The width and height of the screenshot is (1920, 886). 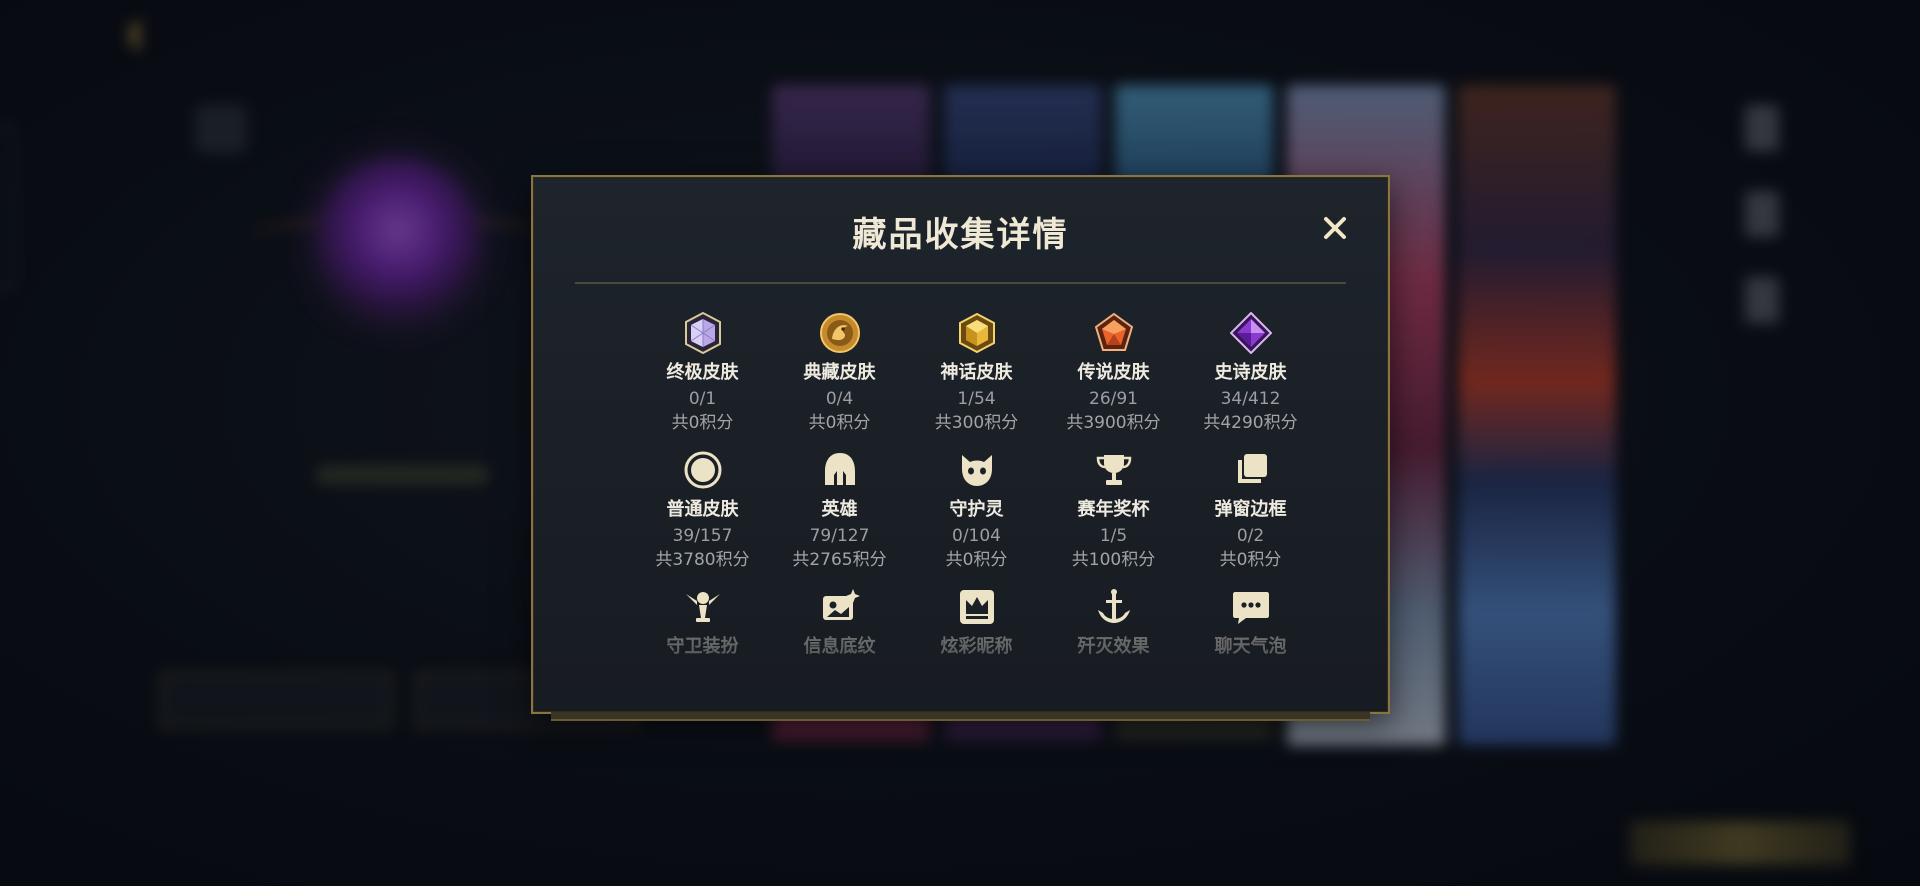 What do you see at coordinates (839, 399) in the screenshot?
I see `item-count: 0/4` at bounding box center [839, 399].